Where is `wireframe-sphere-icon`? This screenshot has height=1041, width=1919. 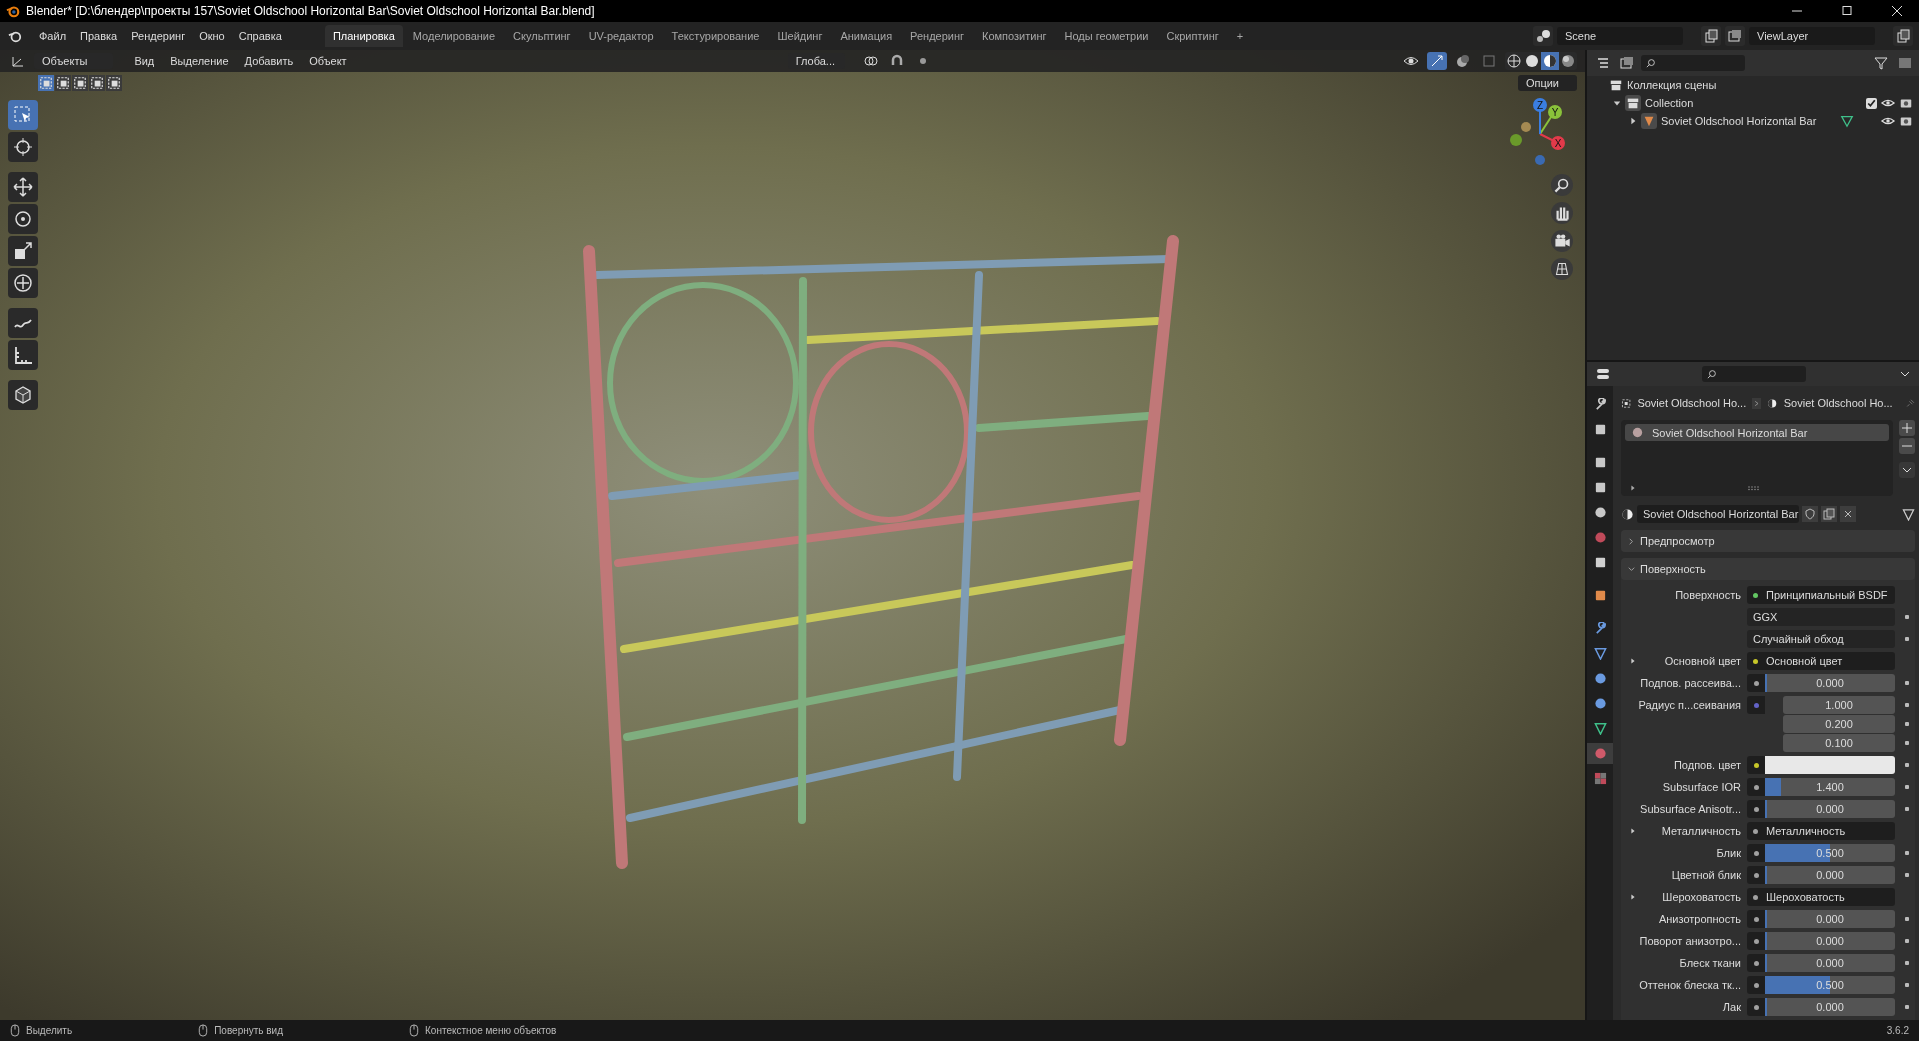
wireframe-sphere-icon is located at coordinates (1514, 61).